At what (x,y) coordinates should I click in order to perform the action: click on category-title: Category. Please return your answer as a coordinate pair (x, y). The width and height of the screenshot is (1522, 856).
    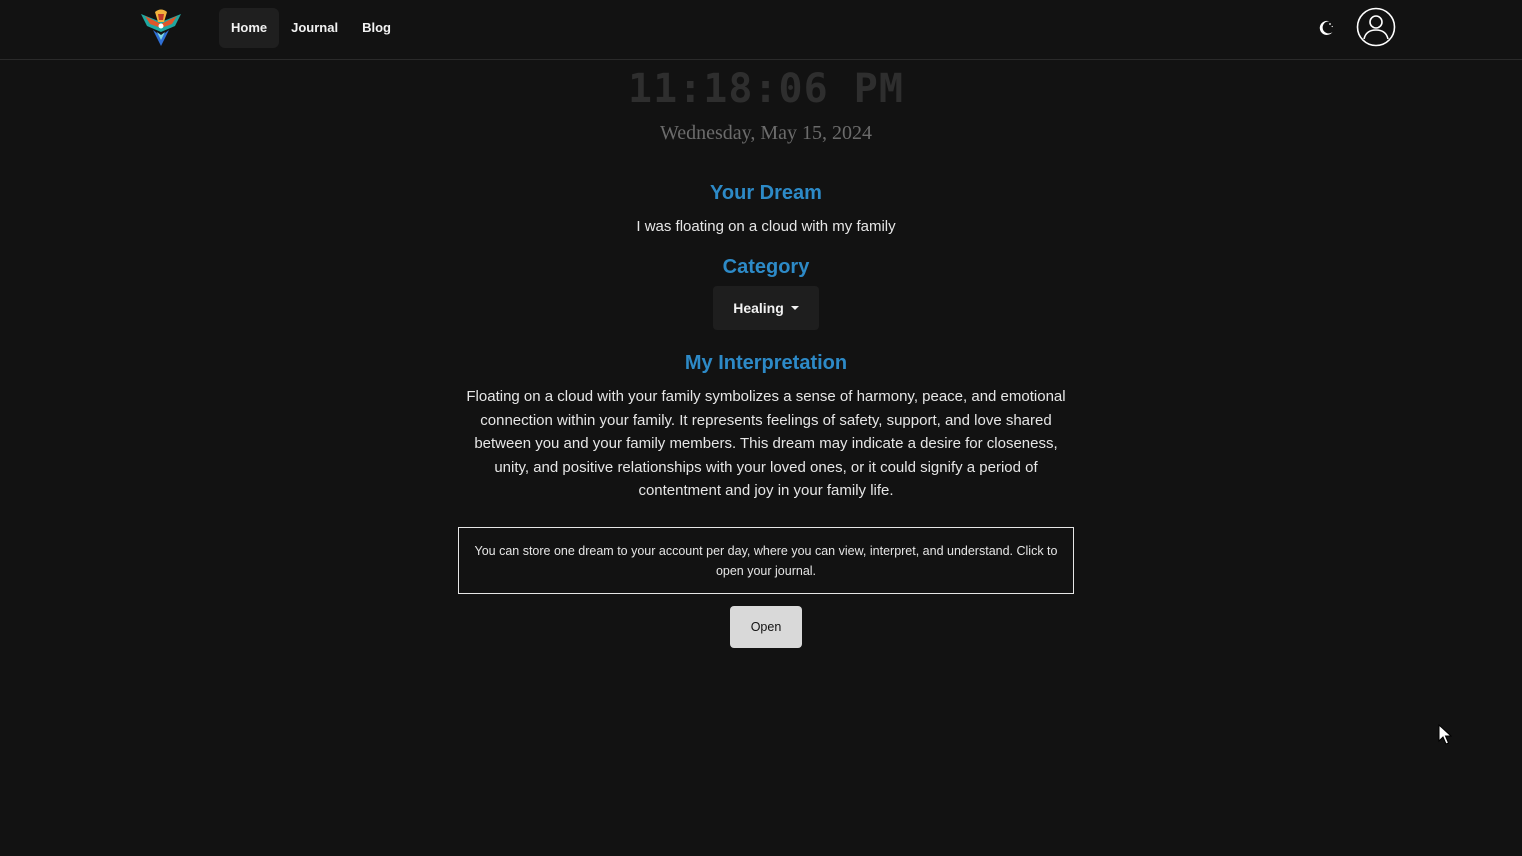
    Looking at the image, I should click on (766, 267).